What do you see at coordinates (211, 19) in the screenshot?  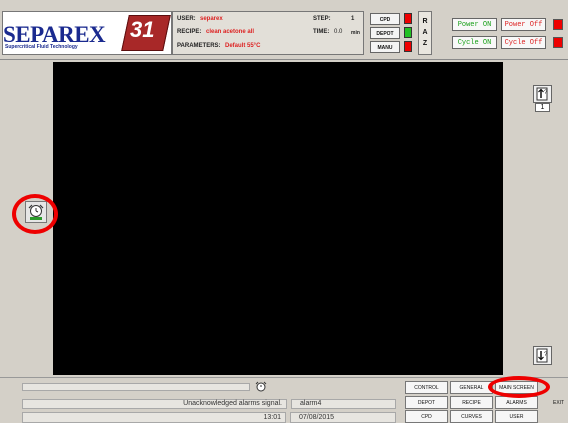 I see `user-value: separex` at bounding box center [211, 19].